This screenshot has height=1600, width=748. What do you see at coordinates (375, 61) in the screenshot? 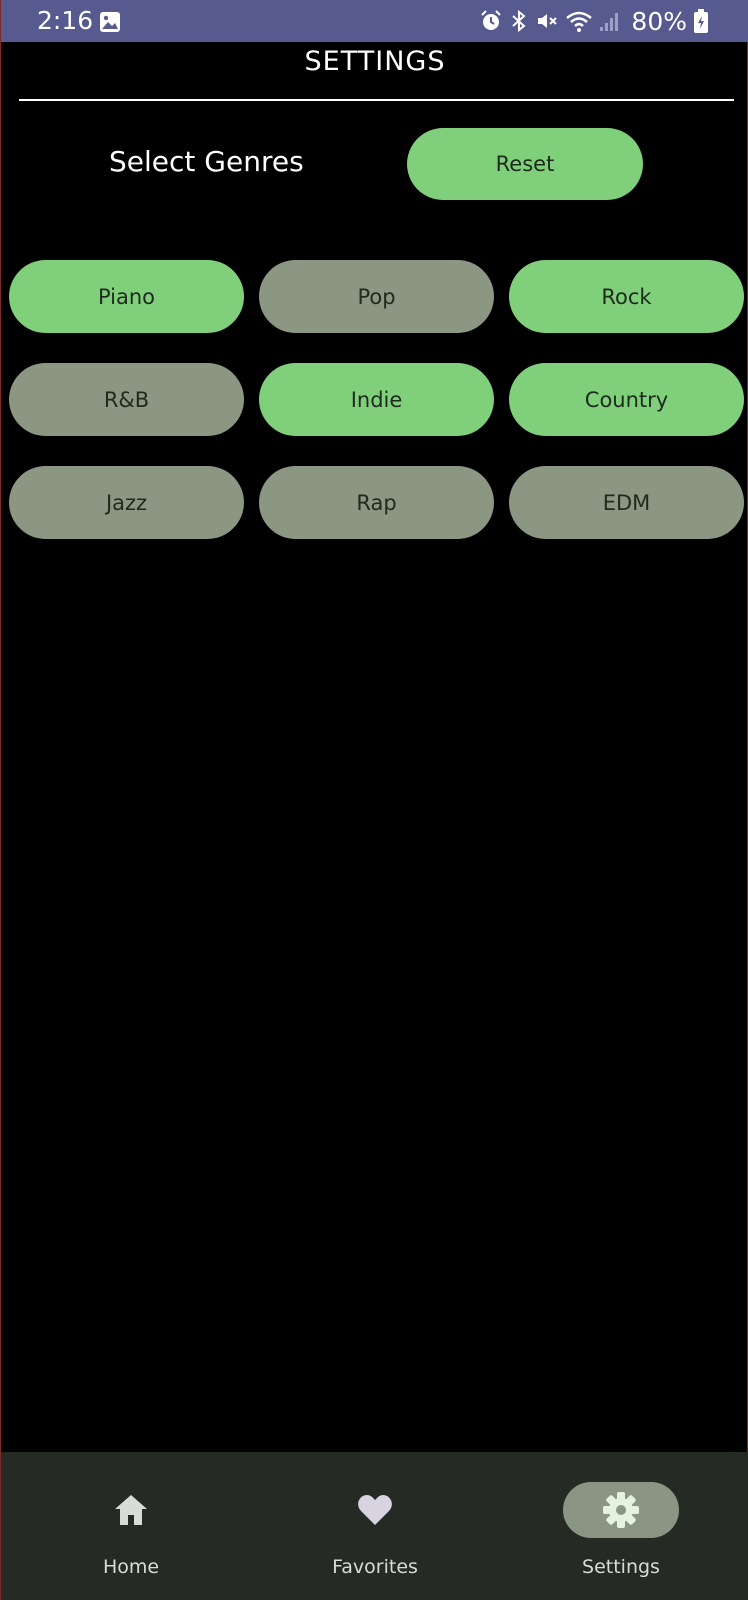
I see `page-title: SETTINGS` at bounding box center [375, 61].